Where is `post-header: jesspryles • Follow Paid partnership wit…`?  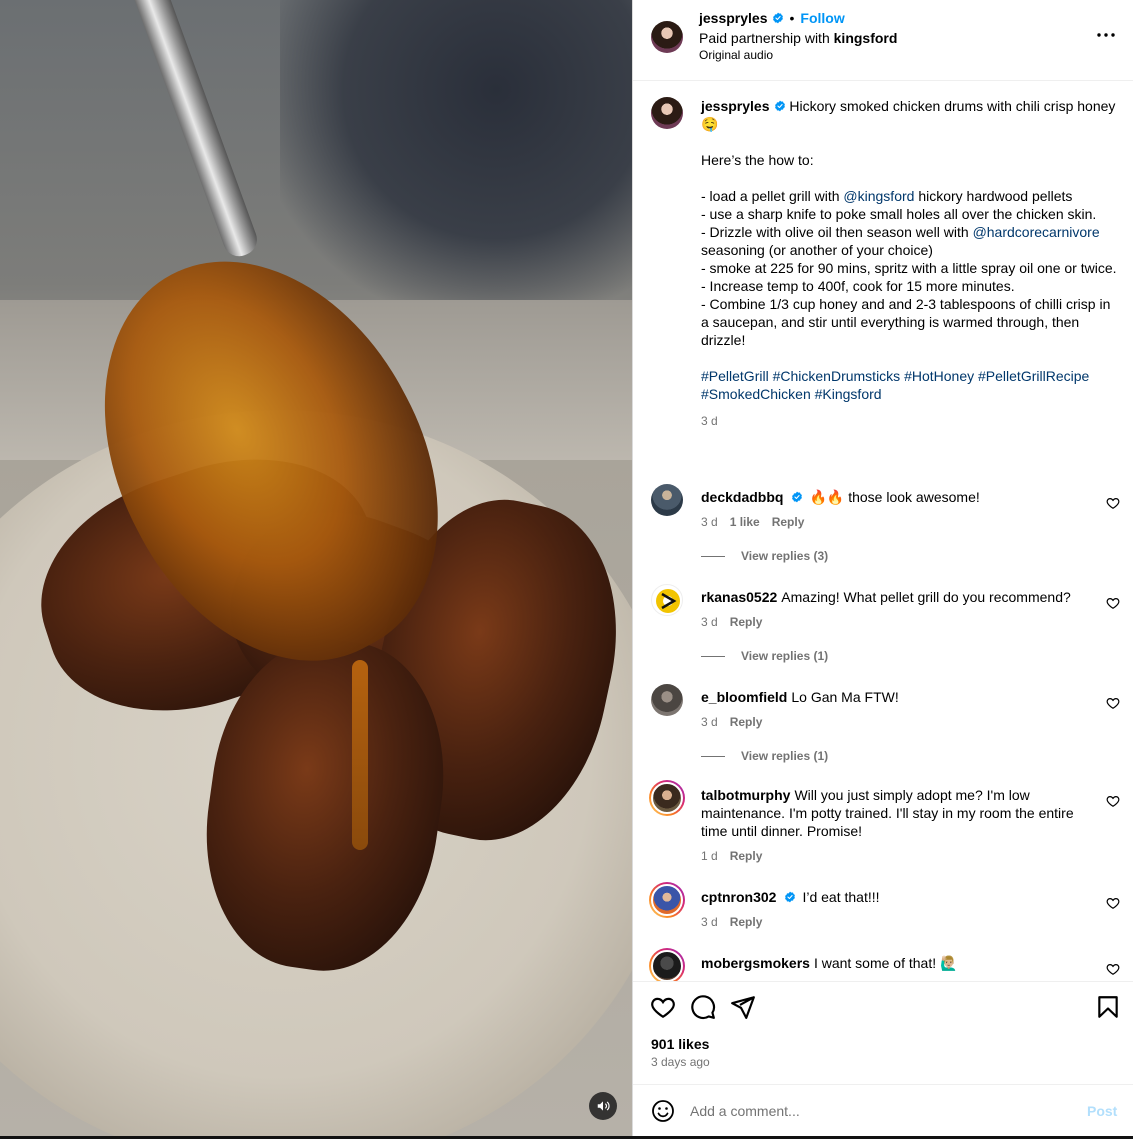 post-header: jesspryles • Follow Paid partnership wit… is located at coordinates (883, 40).